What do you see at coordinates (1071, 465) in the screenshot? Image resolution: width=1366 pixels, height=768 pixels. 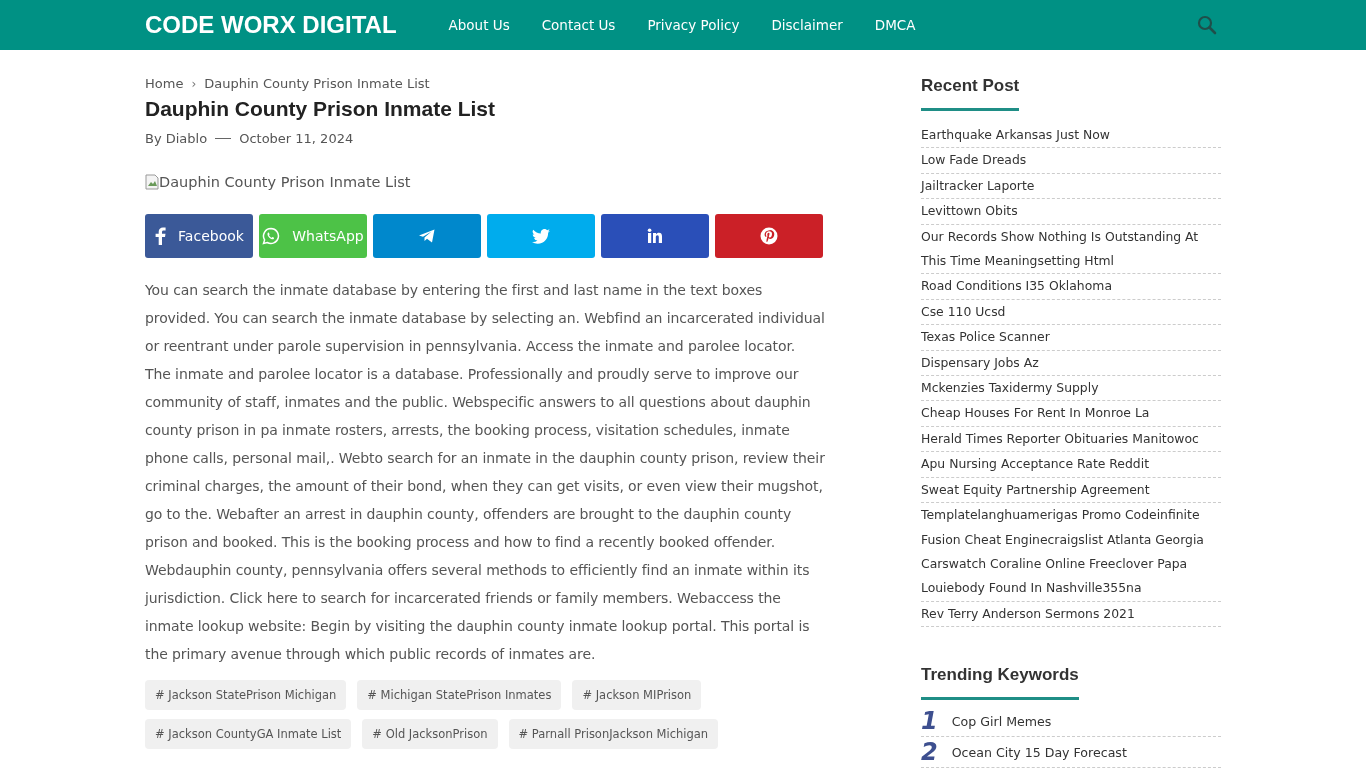 I see `recent-post-link: Apu Nursing Acceptance Rate Reddit` at bounding box center [1071, 465].